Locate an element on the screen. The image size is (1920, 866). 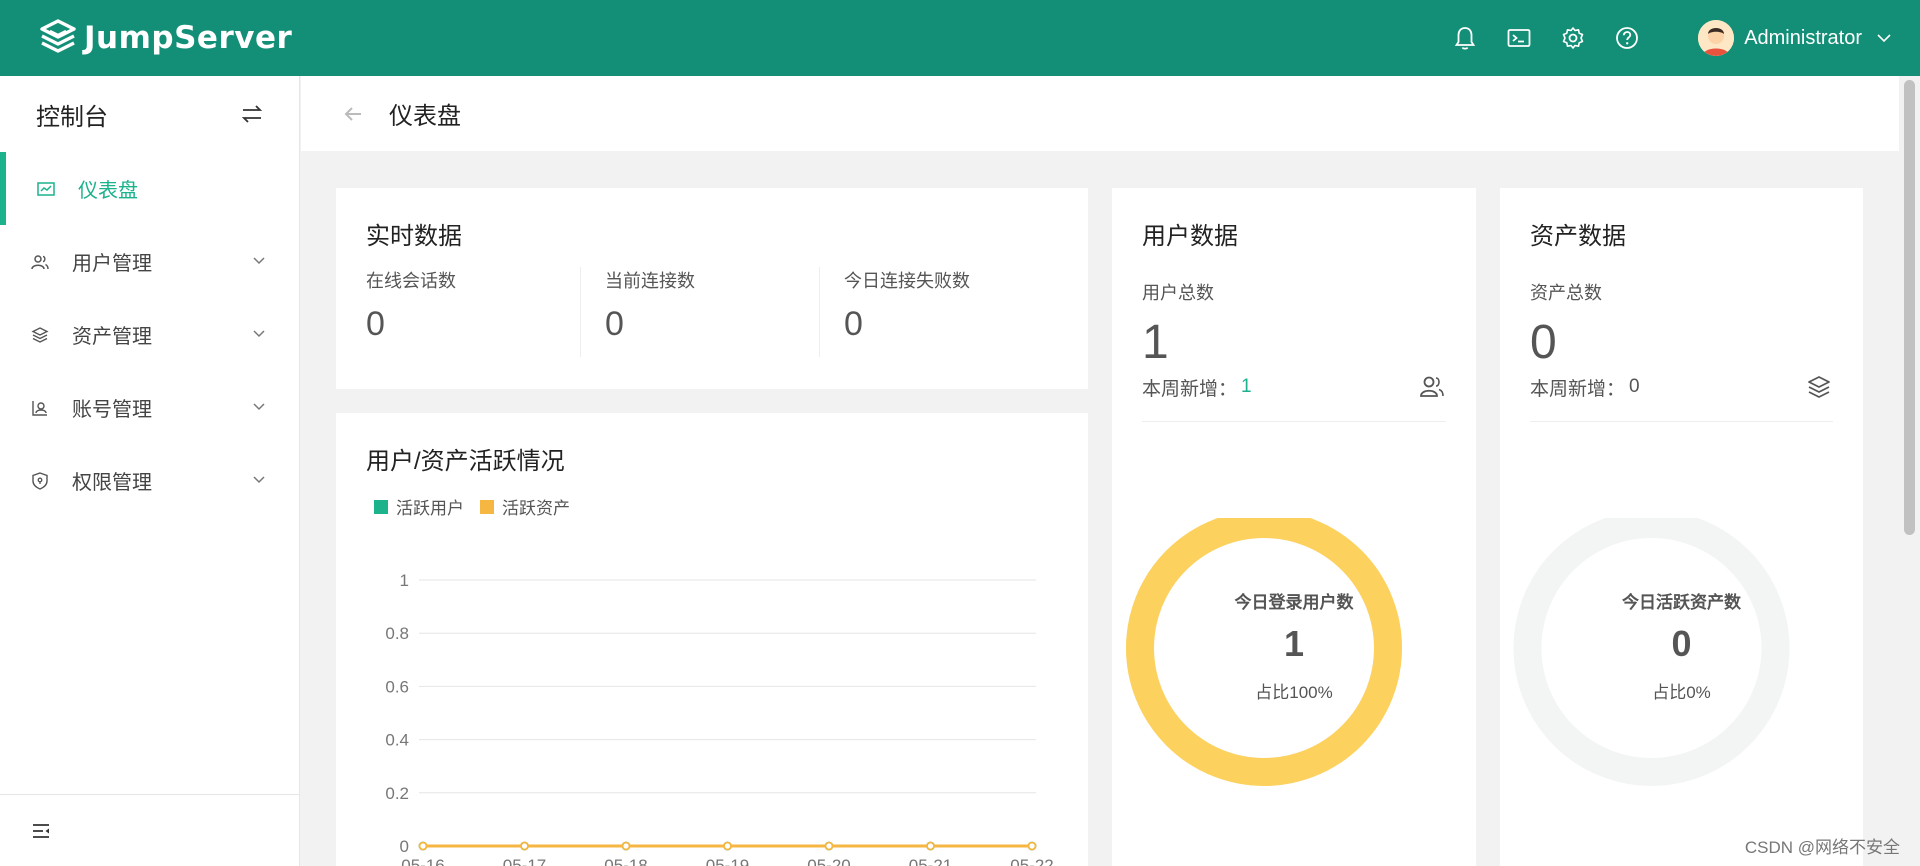
sidebar-item-account-management: 账号管理 is located at coordinates (149, 407).